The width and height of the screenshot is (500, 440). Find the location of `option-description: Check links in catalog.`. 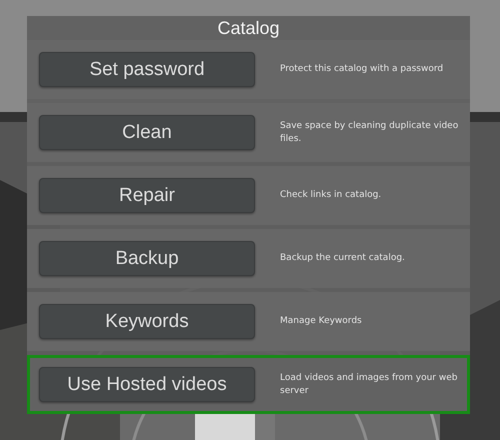

option-description: Check links in catalog. is located at coordinates (331, 195).